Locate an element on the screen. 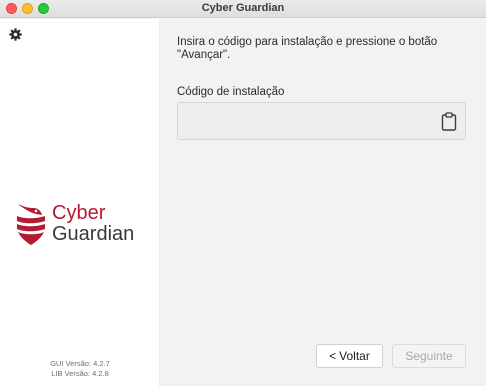 The image size is (486, 386). gui-version: GUI Versão: 4.2.7 is located at coordinates (80, 363).